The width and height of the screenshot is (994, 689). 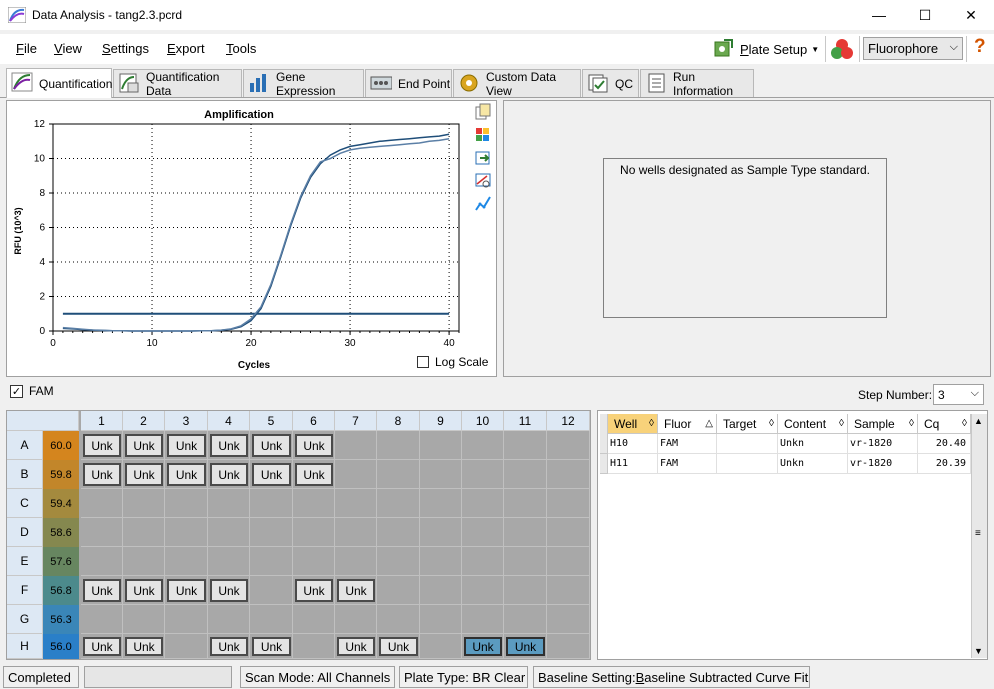 What do you see at coordinates (25, 532) in the screenshot?
I see `row-header: D` at bounding box center [25, 532].